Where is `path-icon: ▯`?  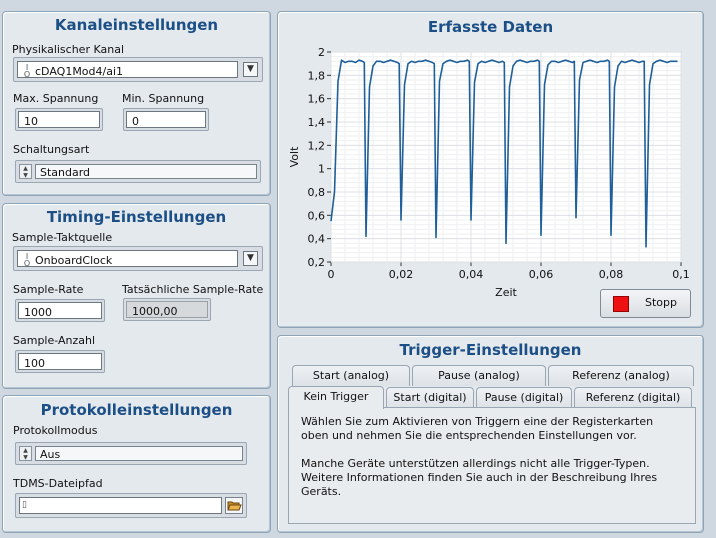 path-icon: ▯ is located at coordinates (24, 505).